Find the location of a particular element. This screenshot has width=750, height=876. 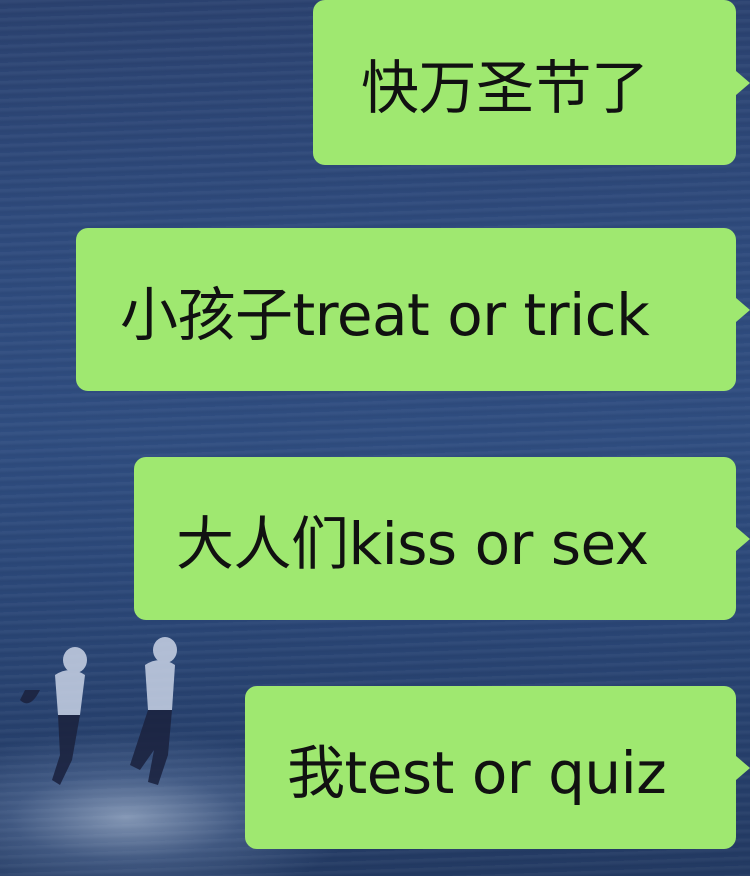

message-text: 小孩子treat or trick is located at coordinates (385, 314).